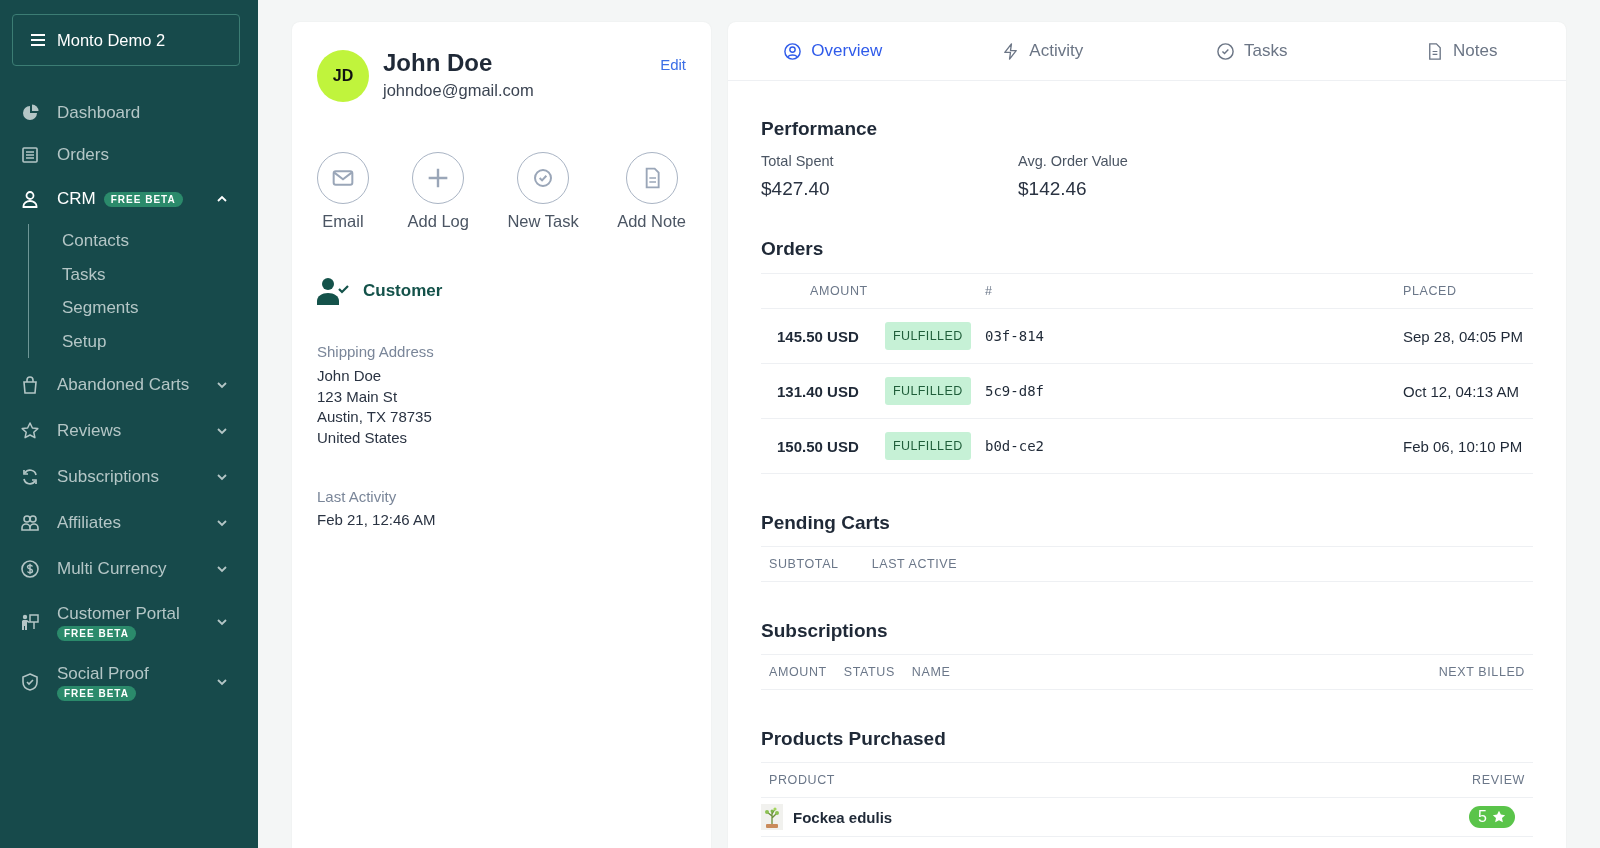 The width and height of the screenshot is (1600, 848). Describe the element at coordinates (89, 431) in the screenshot. I see `sidebar-item-label: Reviews` at that location.